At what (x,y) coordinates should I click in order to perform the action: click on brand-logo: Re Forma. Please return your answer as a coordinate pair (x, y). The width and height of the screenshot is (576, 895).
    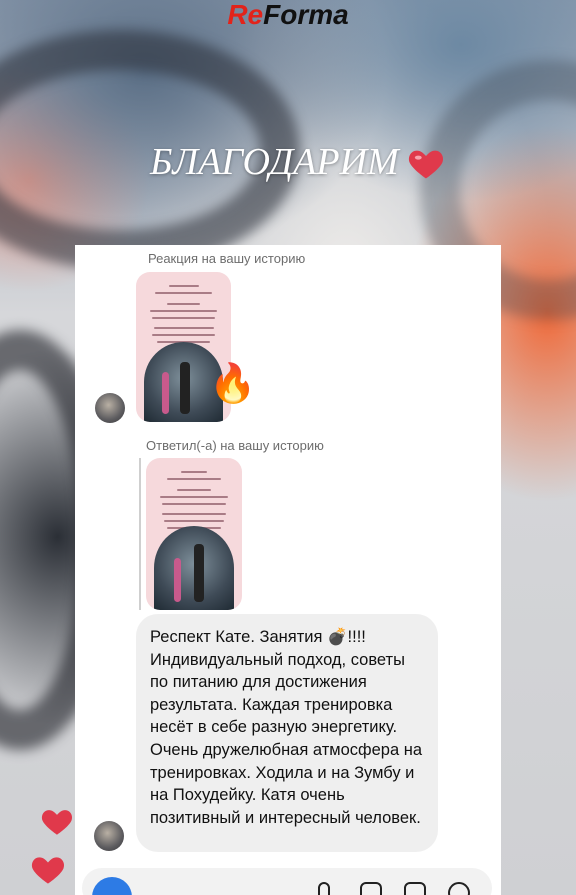
    Looking at the image, I should click on (288, 15).